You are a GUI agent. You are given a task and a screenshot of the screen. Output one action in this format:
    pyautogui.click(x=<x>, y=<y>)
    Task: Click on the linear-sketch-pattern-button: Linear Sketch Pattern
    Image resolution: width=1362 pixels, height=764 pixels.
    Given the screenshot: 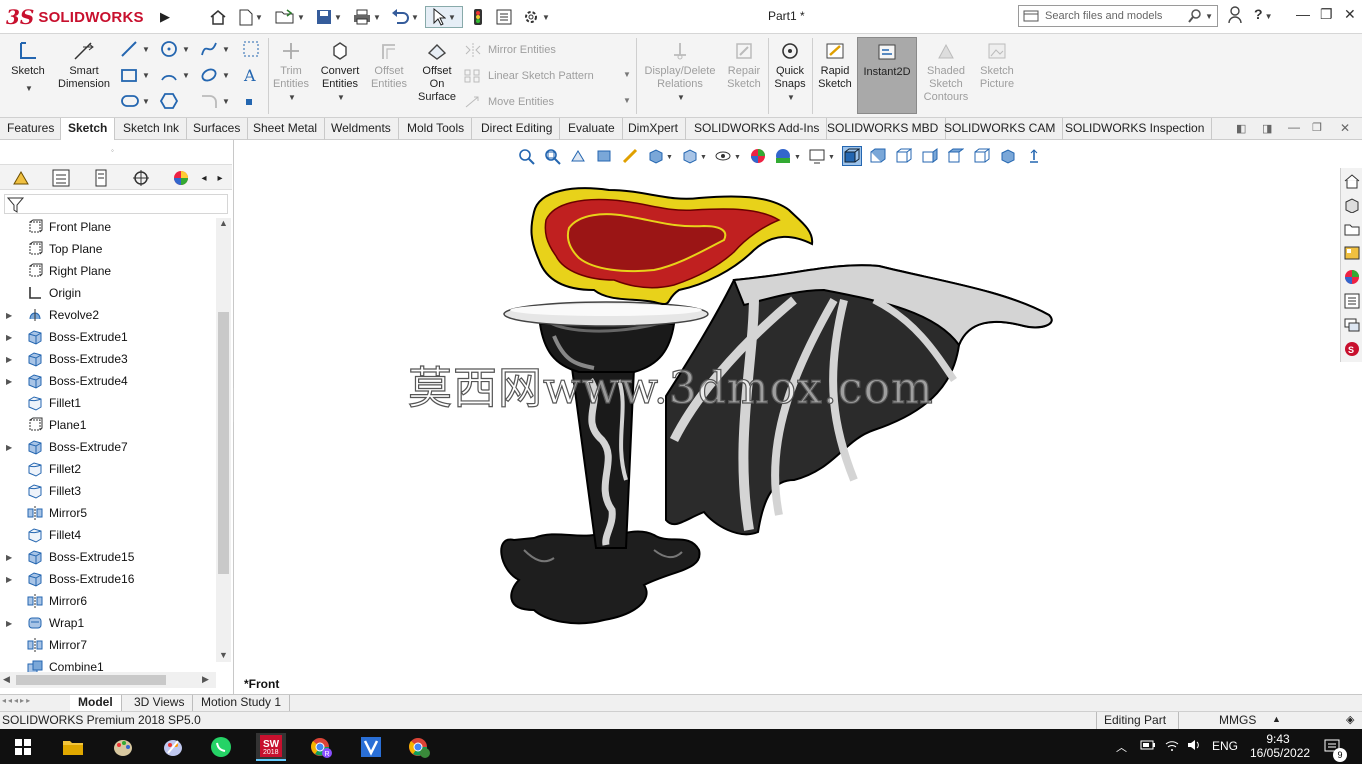 What is the action you would take?
    pyautogui.click(x=529, y=76)
    